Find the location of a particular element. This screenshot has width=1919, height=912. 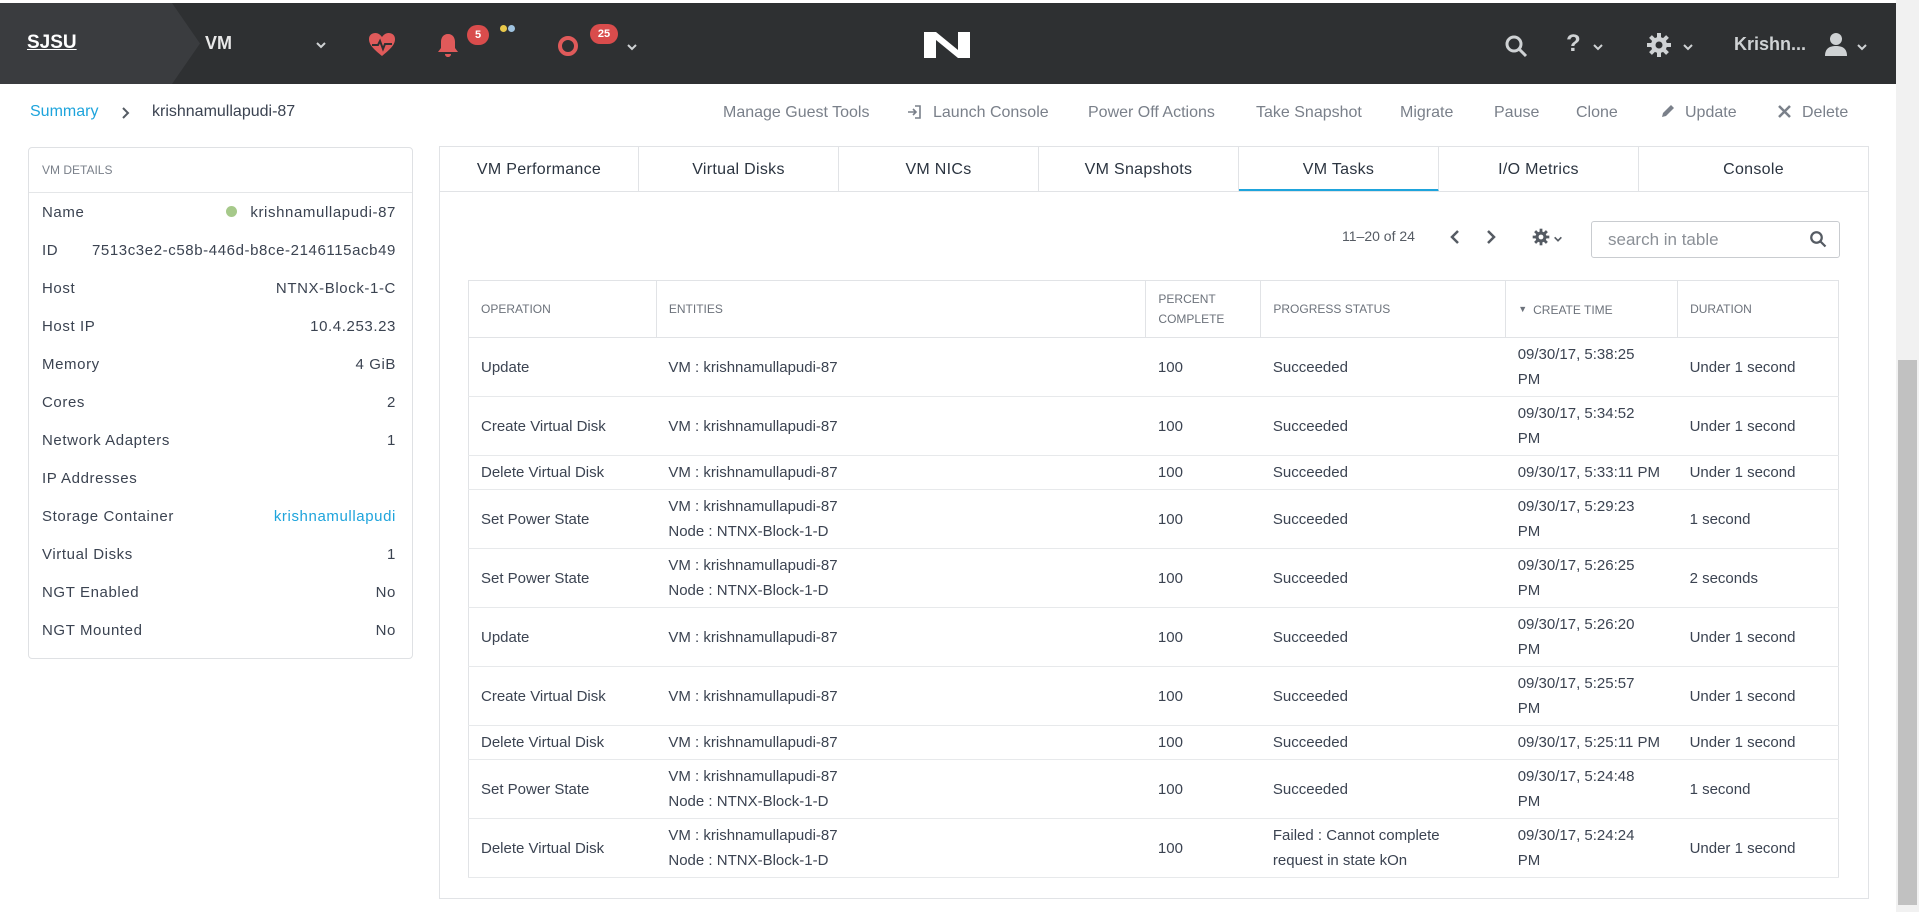

column-header-entities: ENTITIES is located at coordinates (901, 309).